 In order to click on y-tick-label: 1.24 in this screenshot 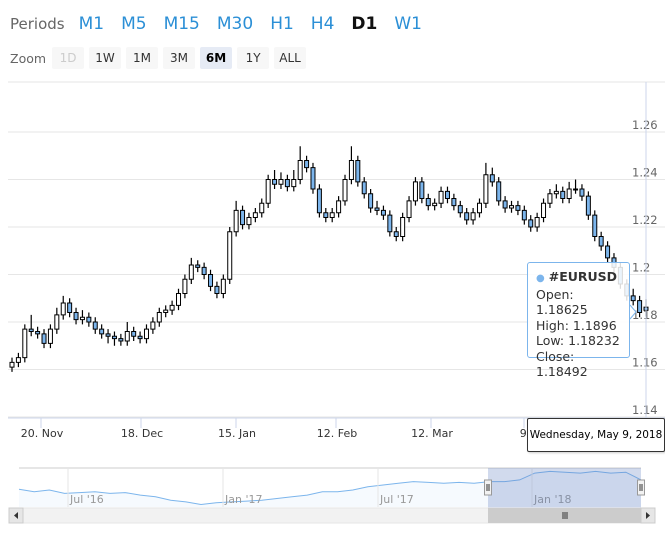, I will do `click(645, 173)`.